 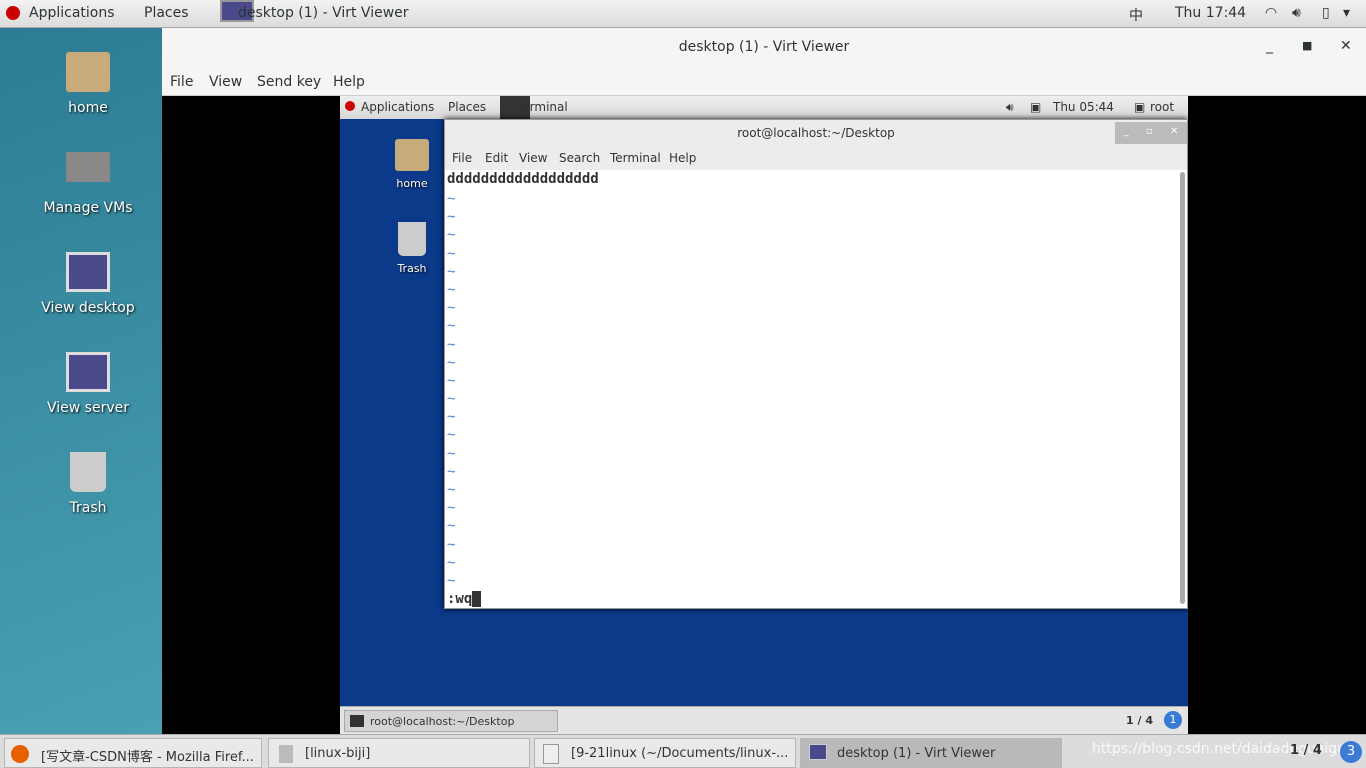 What do you see at coordinates (1346, 13) in the screenshot?
I see `power-menu-icon: ▾` at bounding box center [1346, 13].